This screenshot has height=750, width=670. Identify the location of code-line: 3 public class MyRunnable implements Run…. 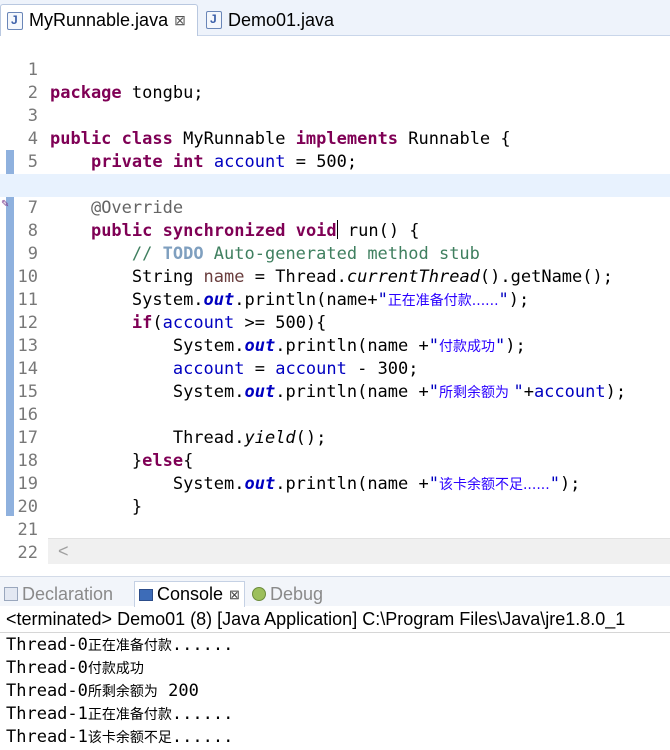
(335, 115).